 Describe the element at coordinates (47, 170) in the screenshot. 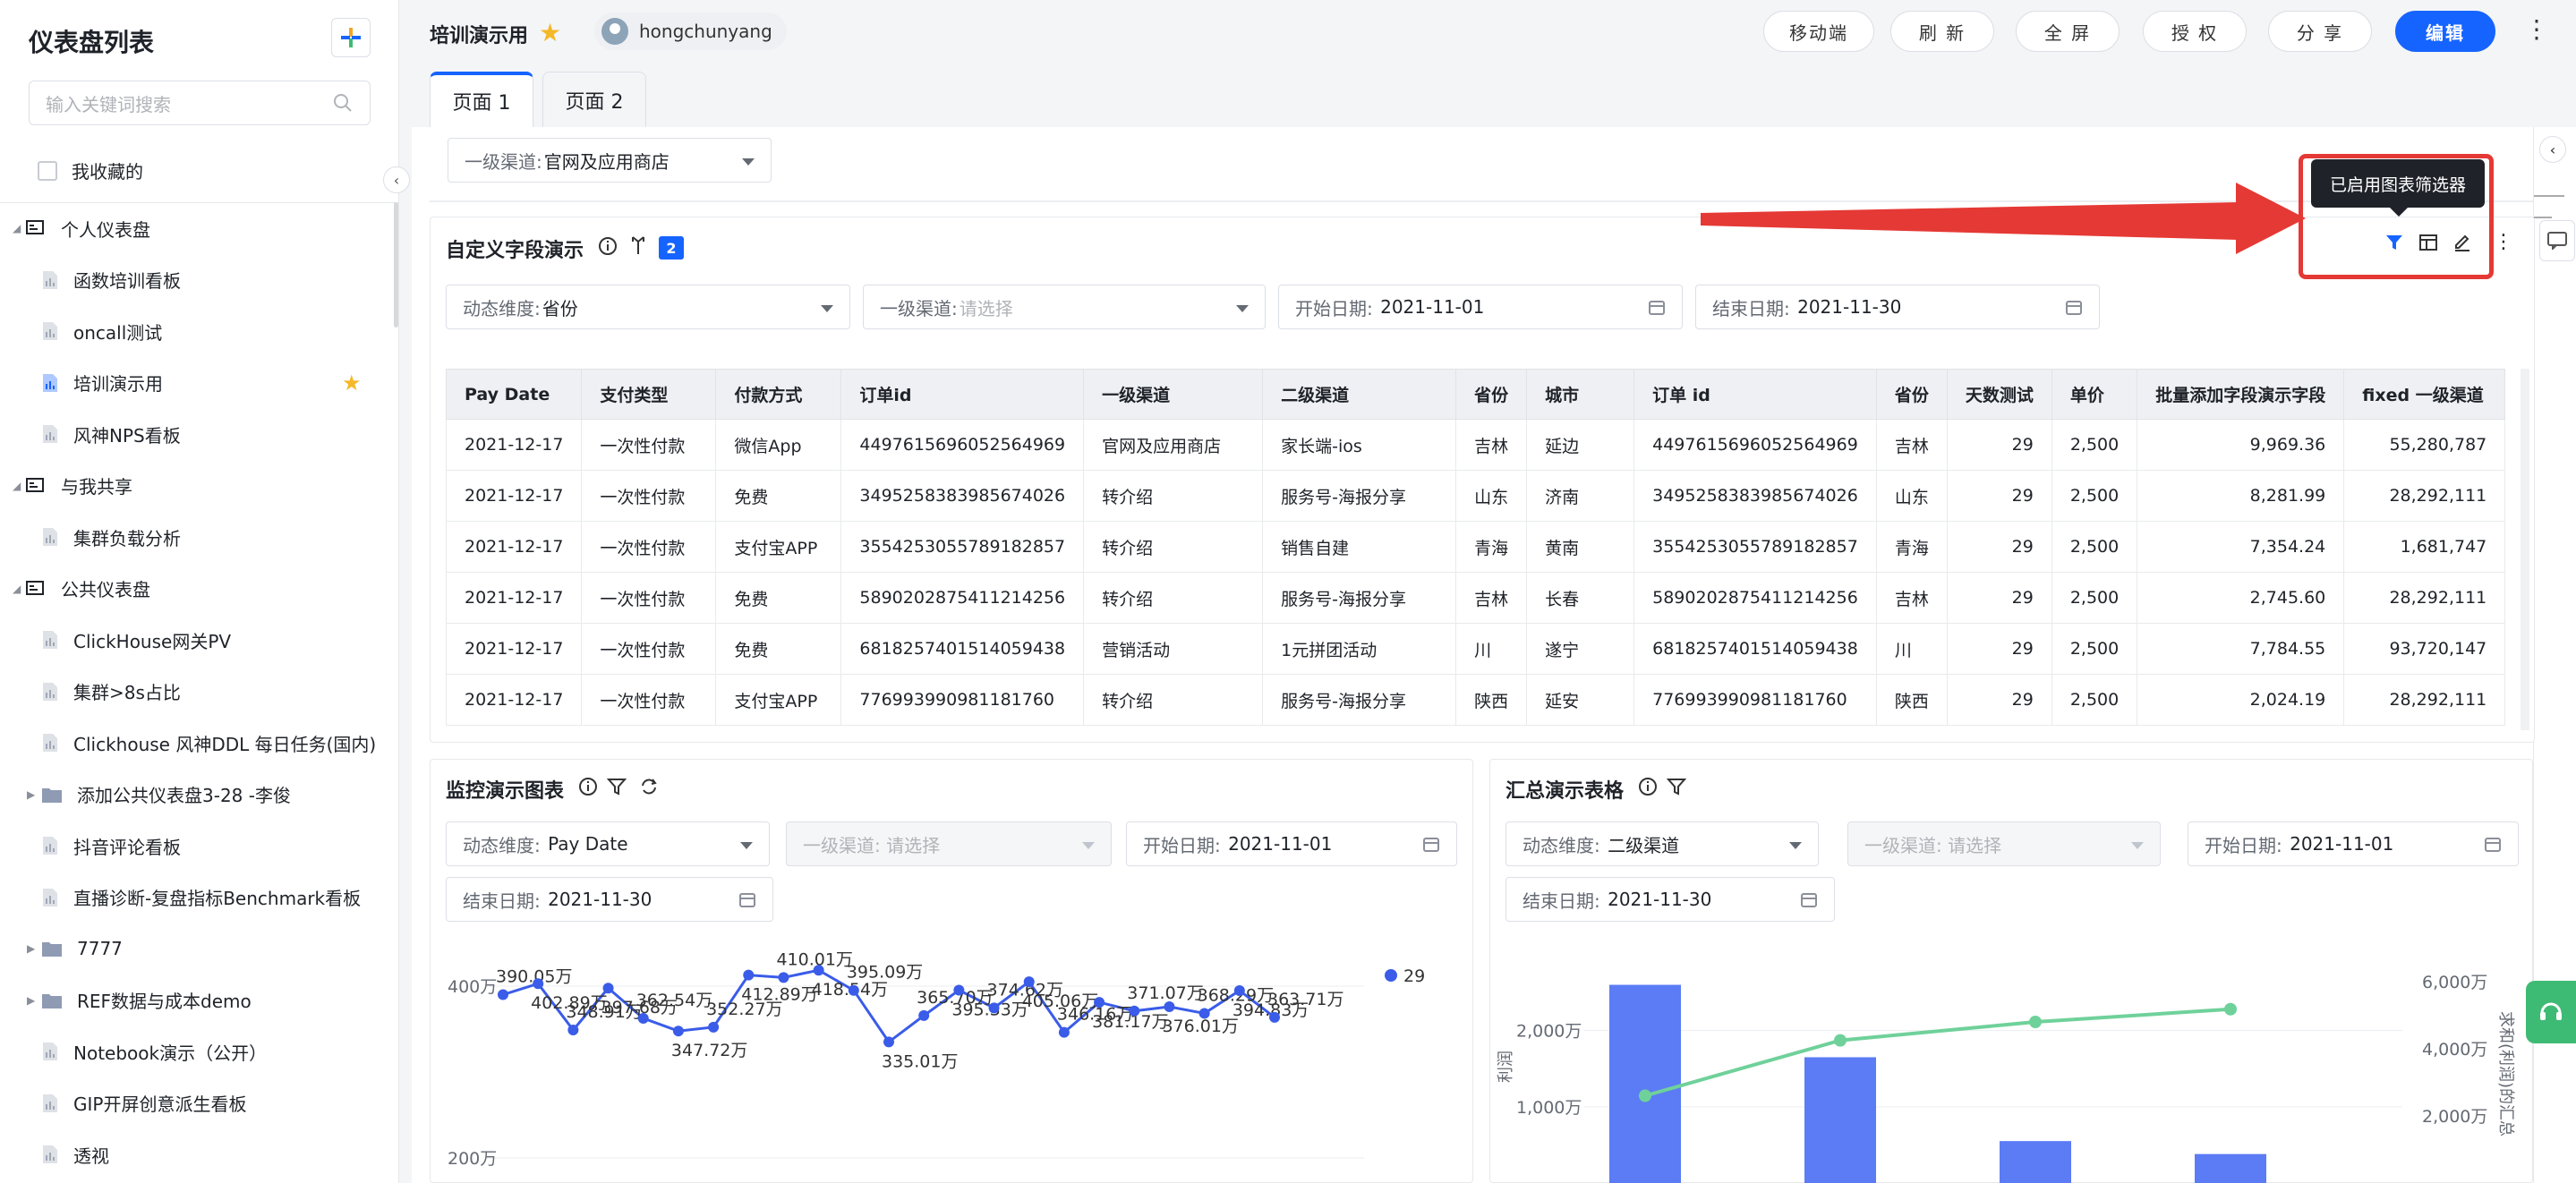

I see `favorites-checkbox` at that location.